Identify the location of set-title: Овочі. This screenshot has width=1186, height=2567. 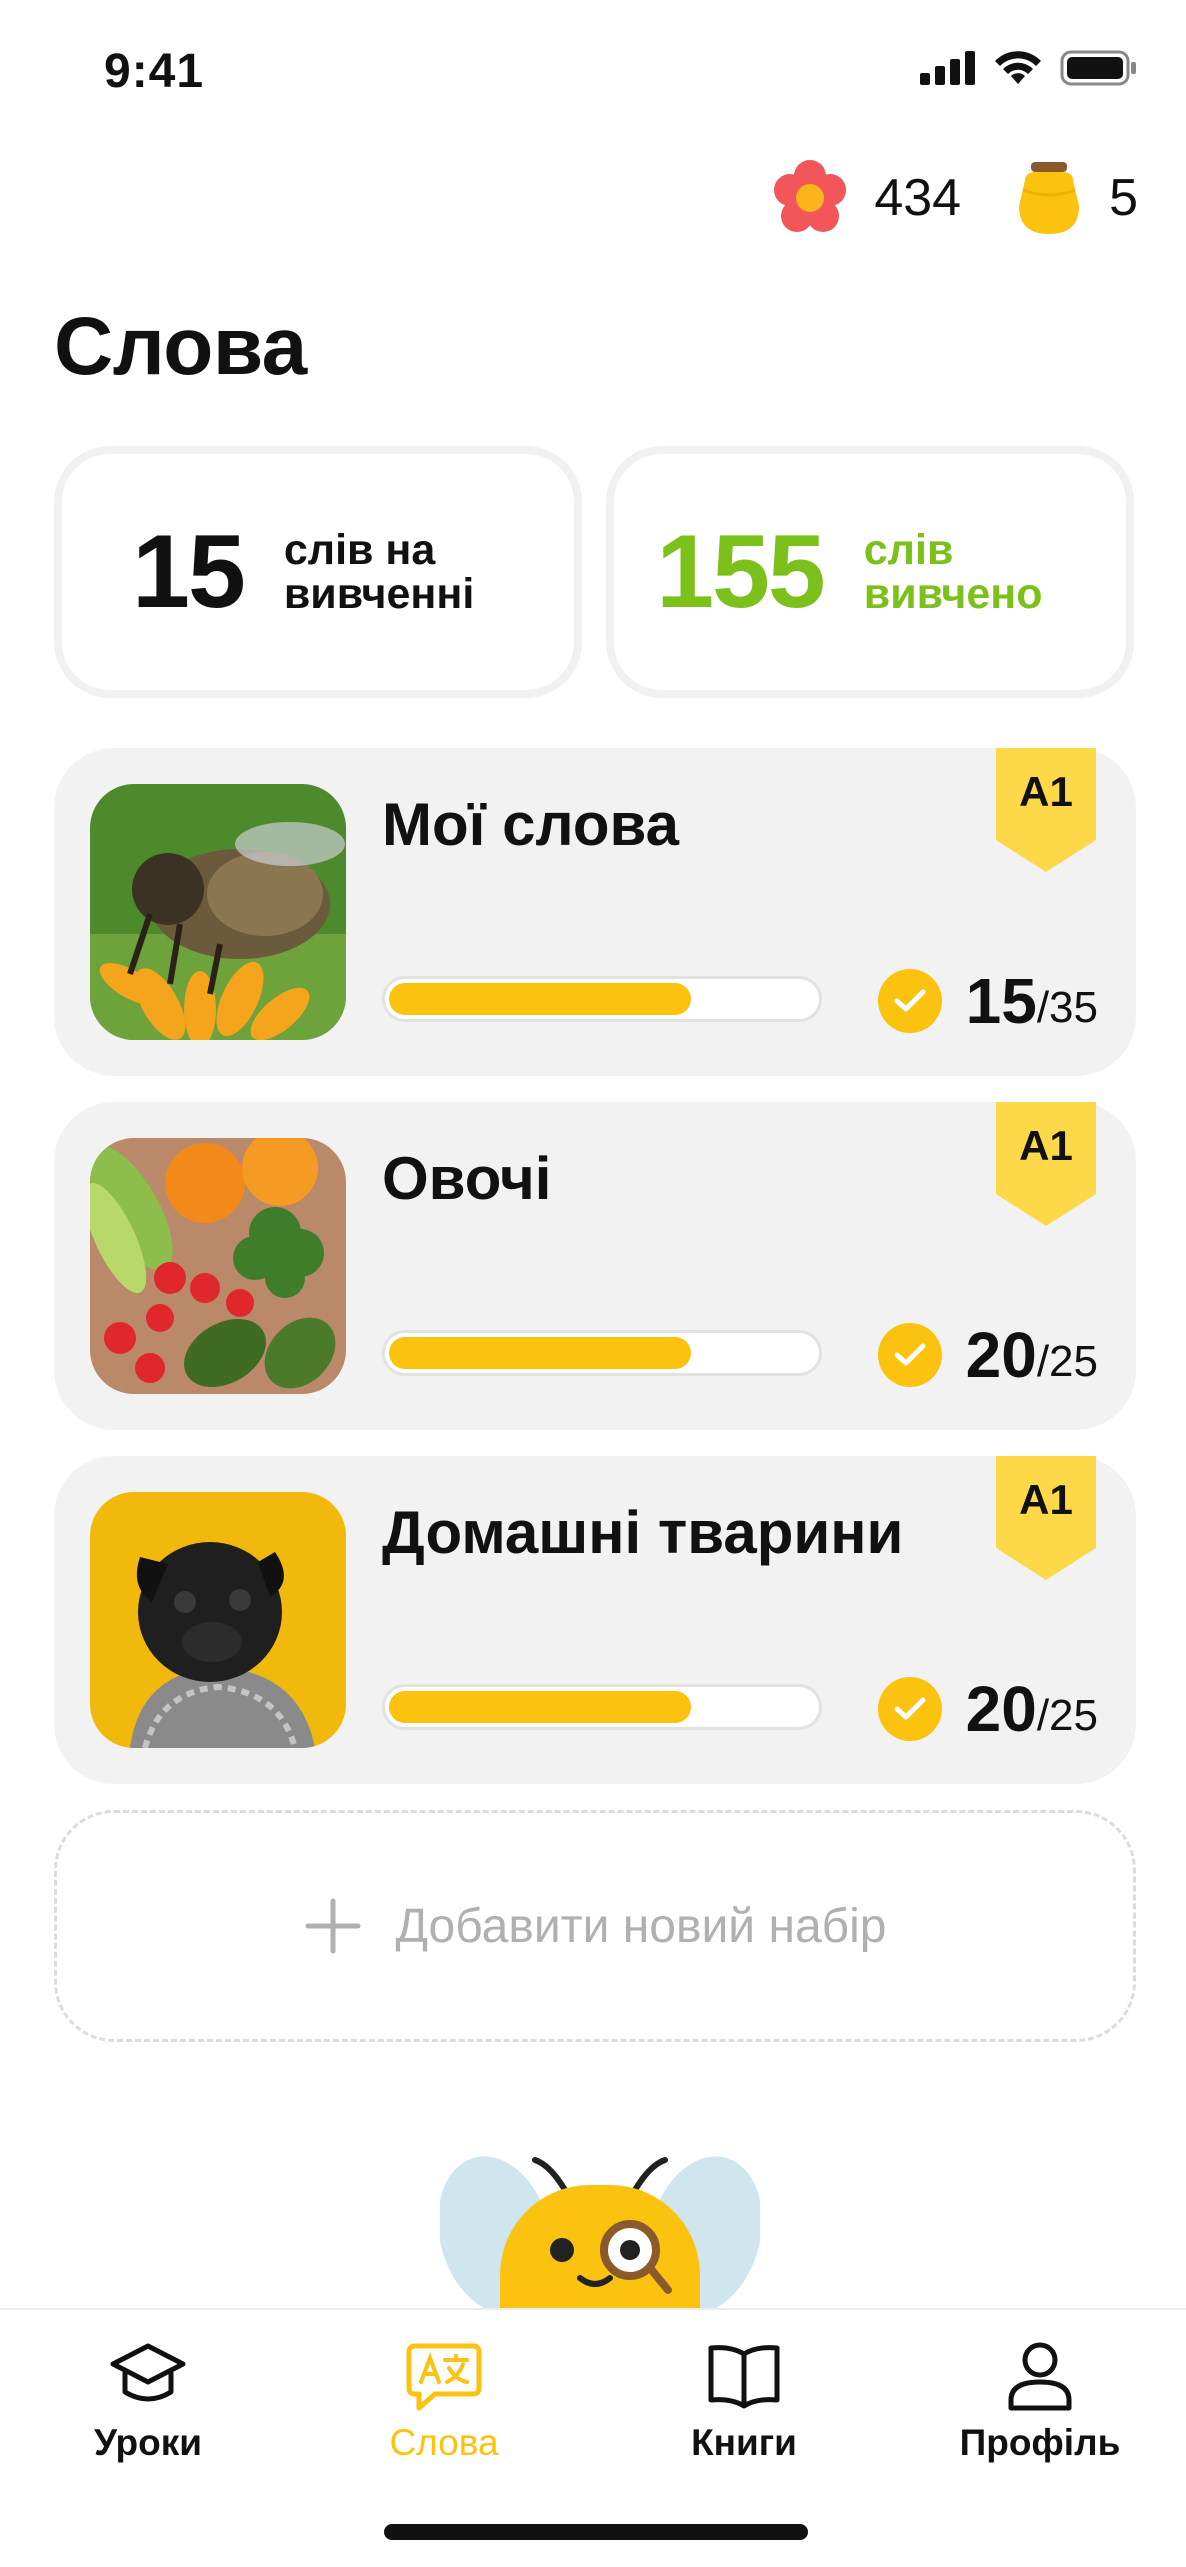
(467, 1178).